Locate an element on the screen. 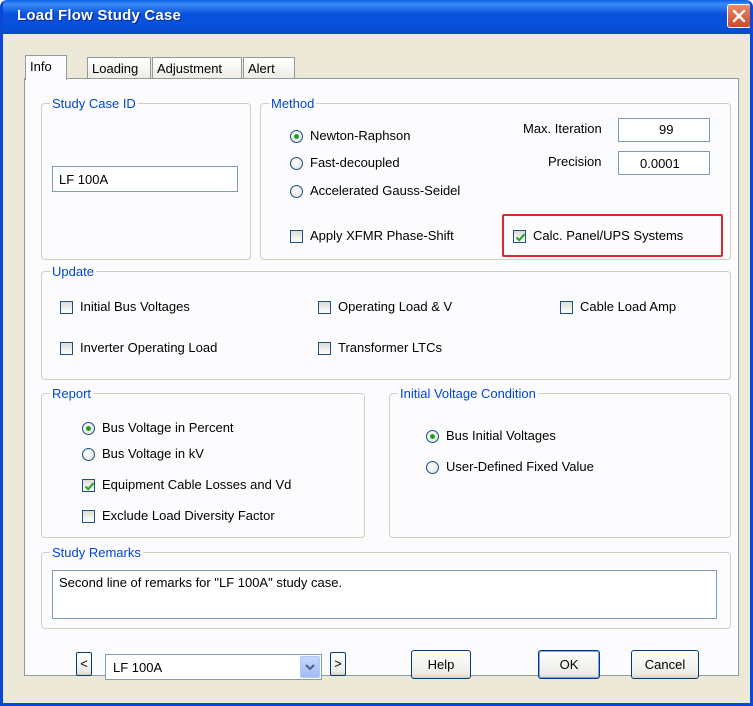 The image size is (753, 706). newton-raphson-radio is located at coordinates (296, 136).